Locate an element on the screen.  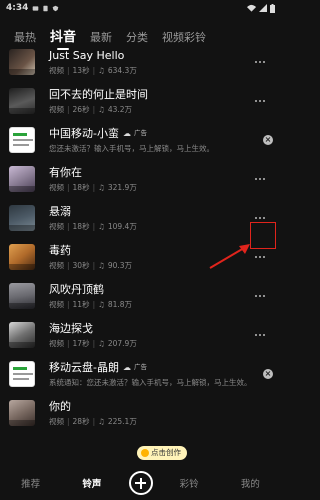
status-time: 4:34 is located at coordinates (17, 8).